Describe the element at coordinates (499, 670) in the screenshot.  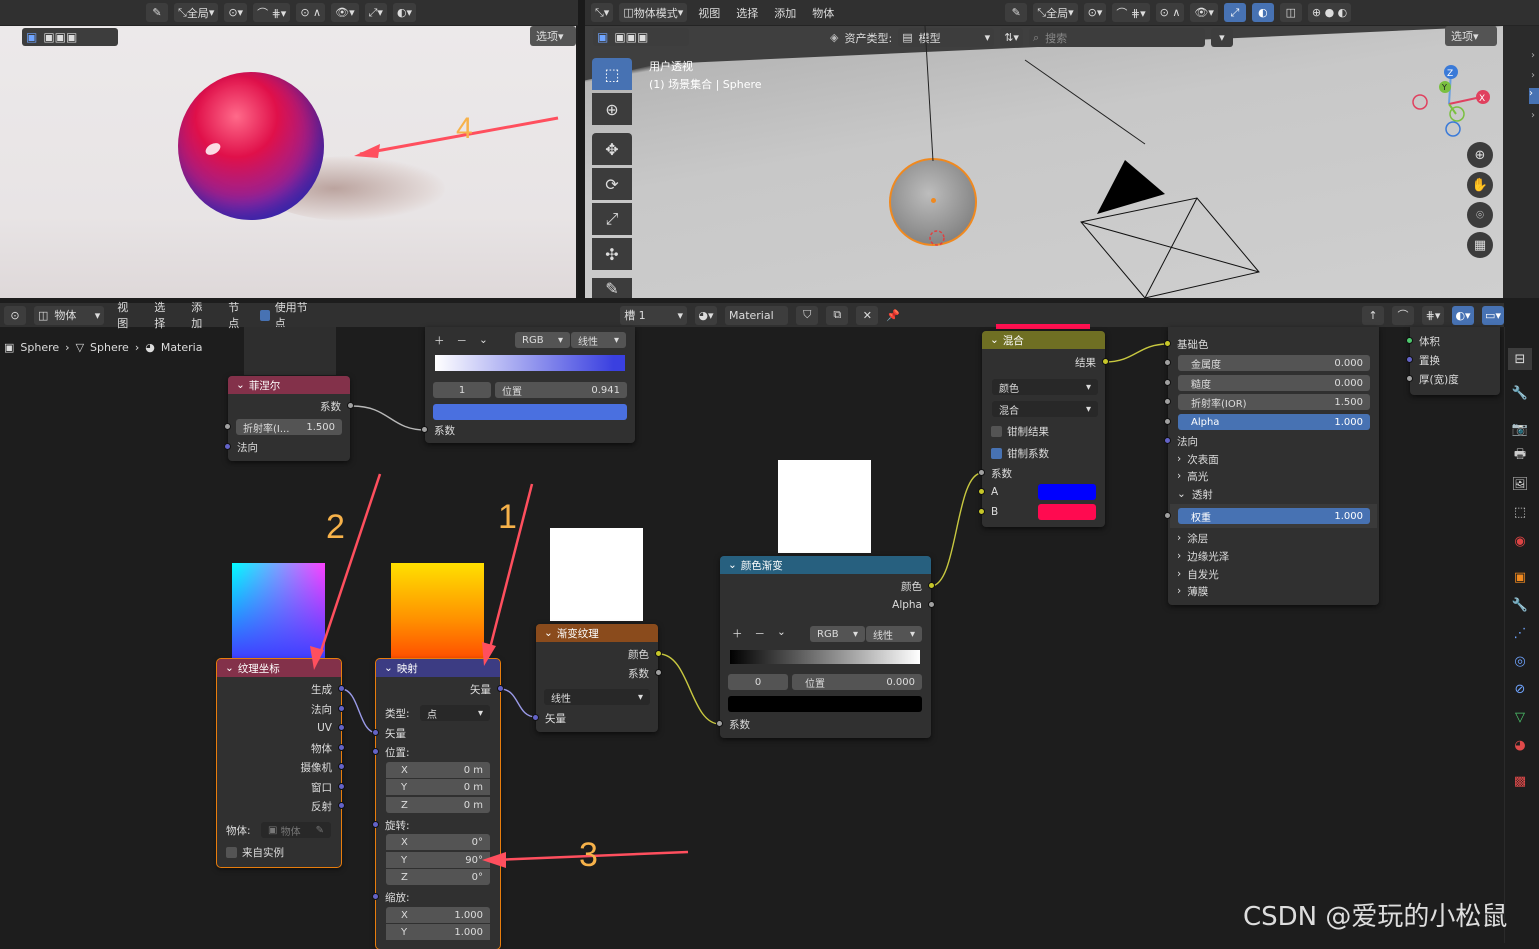
I see `annotation-arrows` at that location.